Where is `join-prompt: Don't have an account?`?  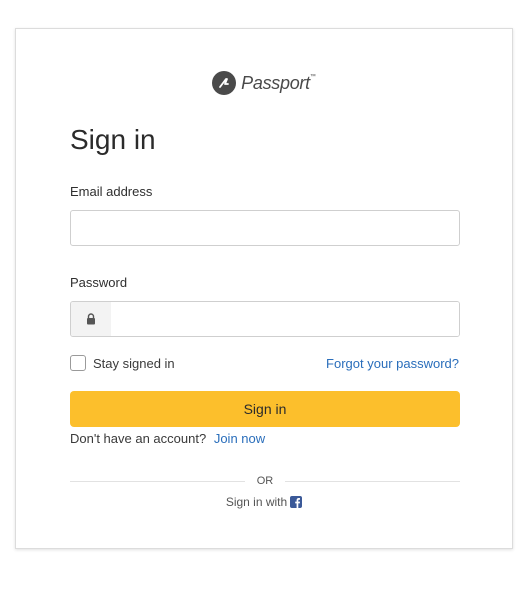 join-prompt: Don't have an account? is located at coordinates (138, 438).